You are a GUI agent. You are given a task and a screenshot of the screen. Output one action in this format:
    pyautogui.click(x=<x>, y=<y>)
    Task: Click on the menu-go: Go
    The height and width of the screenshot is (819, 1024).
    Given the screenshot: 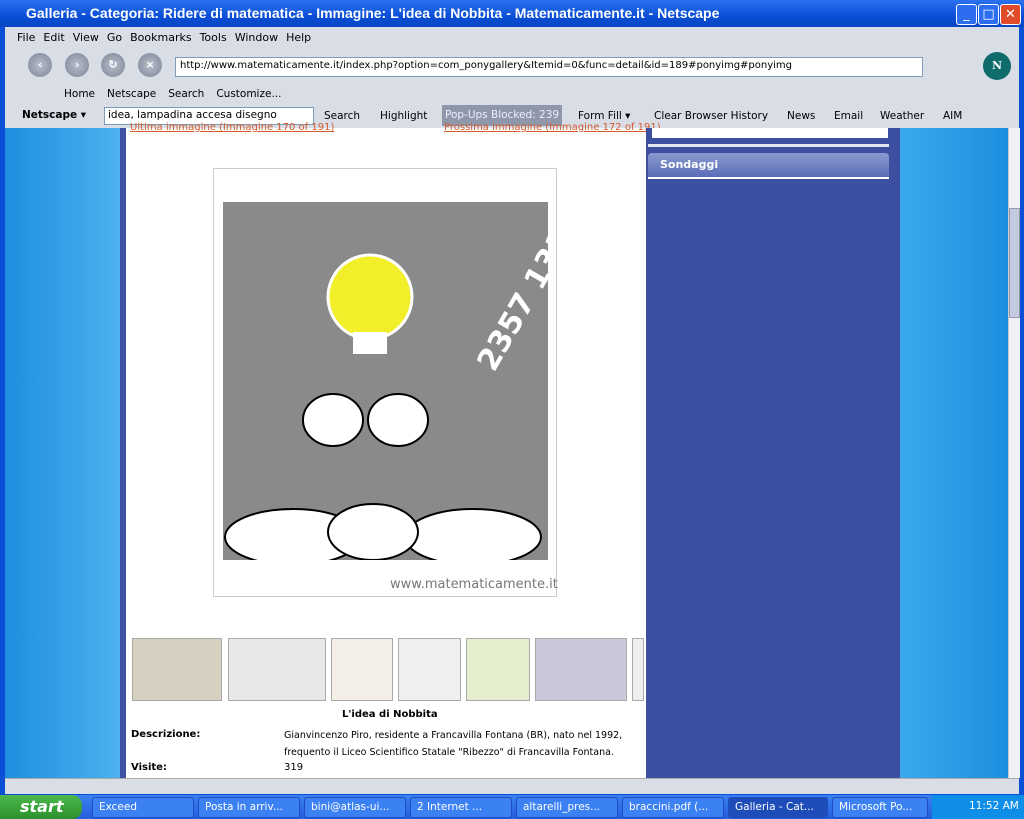 What is the action you would take?
    pyautogui.click(x=114, y=37)
    